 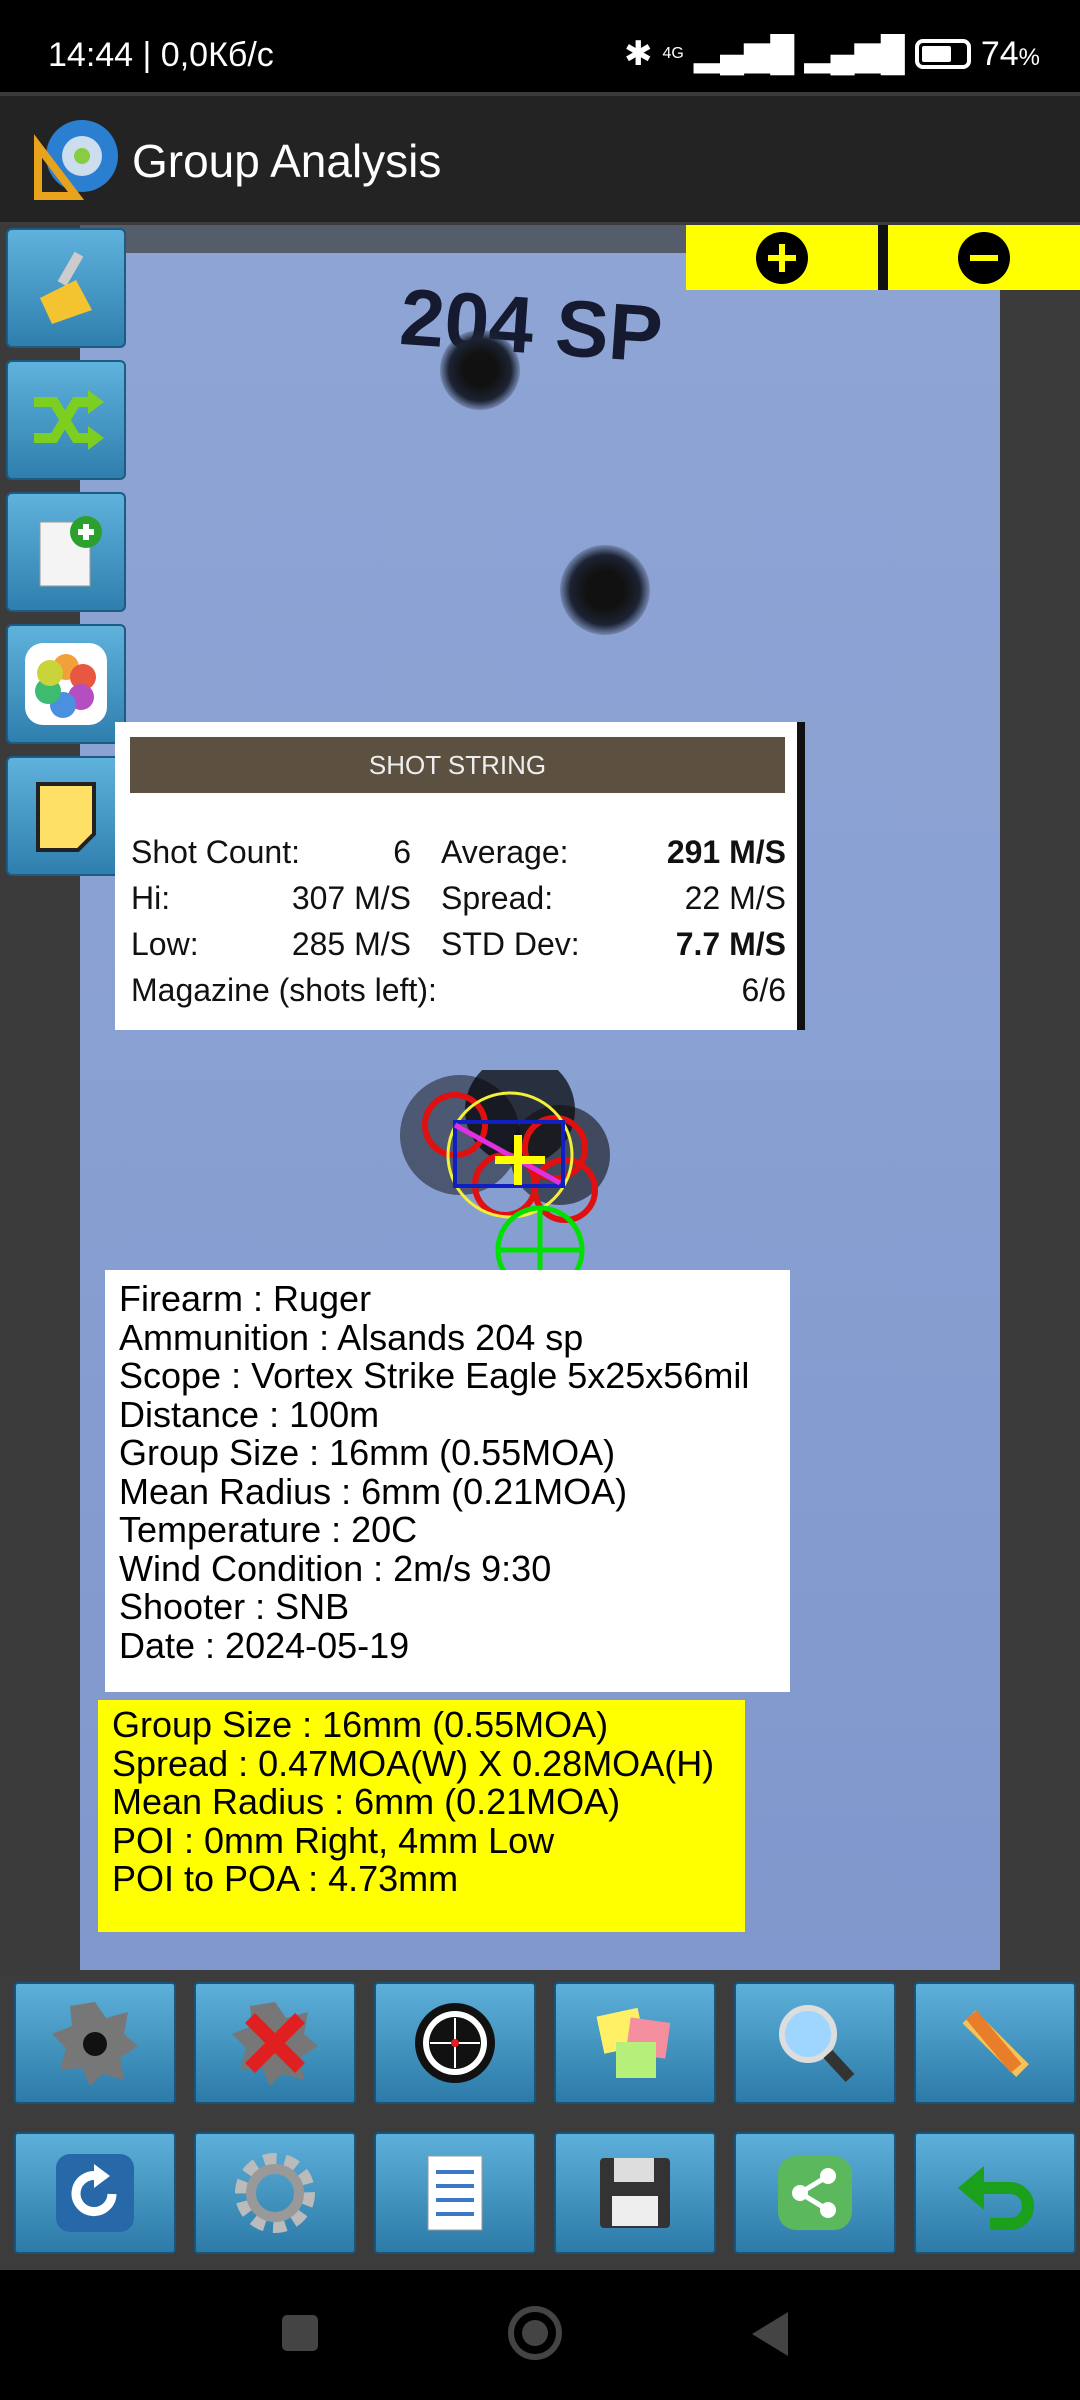 I want to click on info-distance: Distance : 100m, so click(x=249, y=1414).